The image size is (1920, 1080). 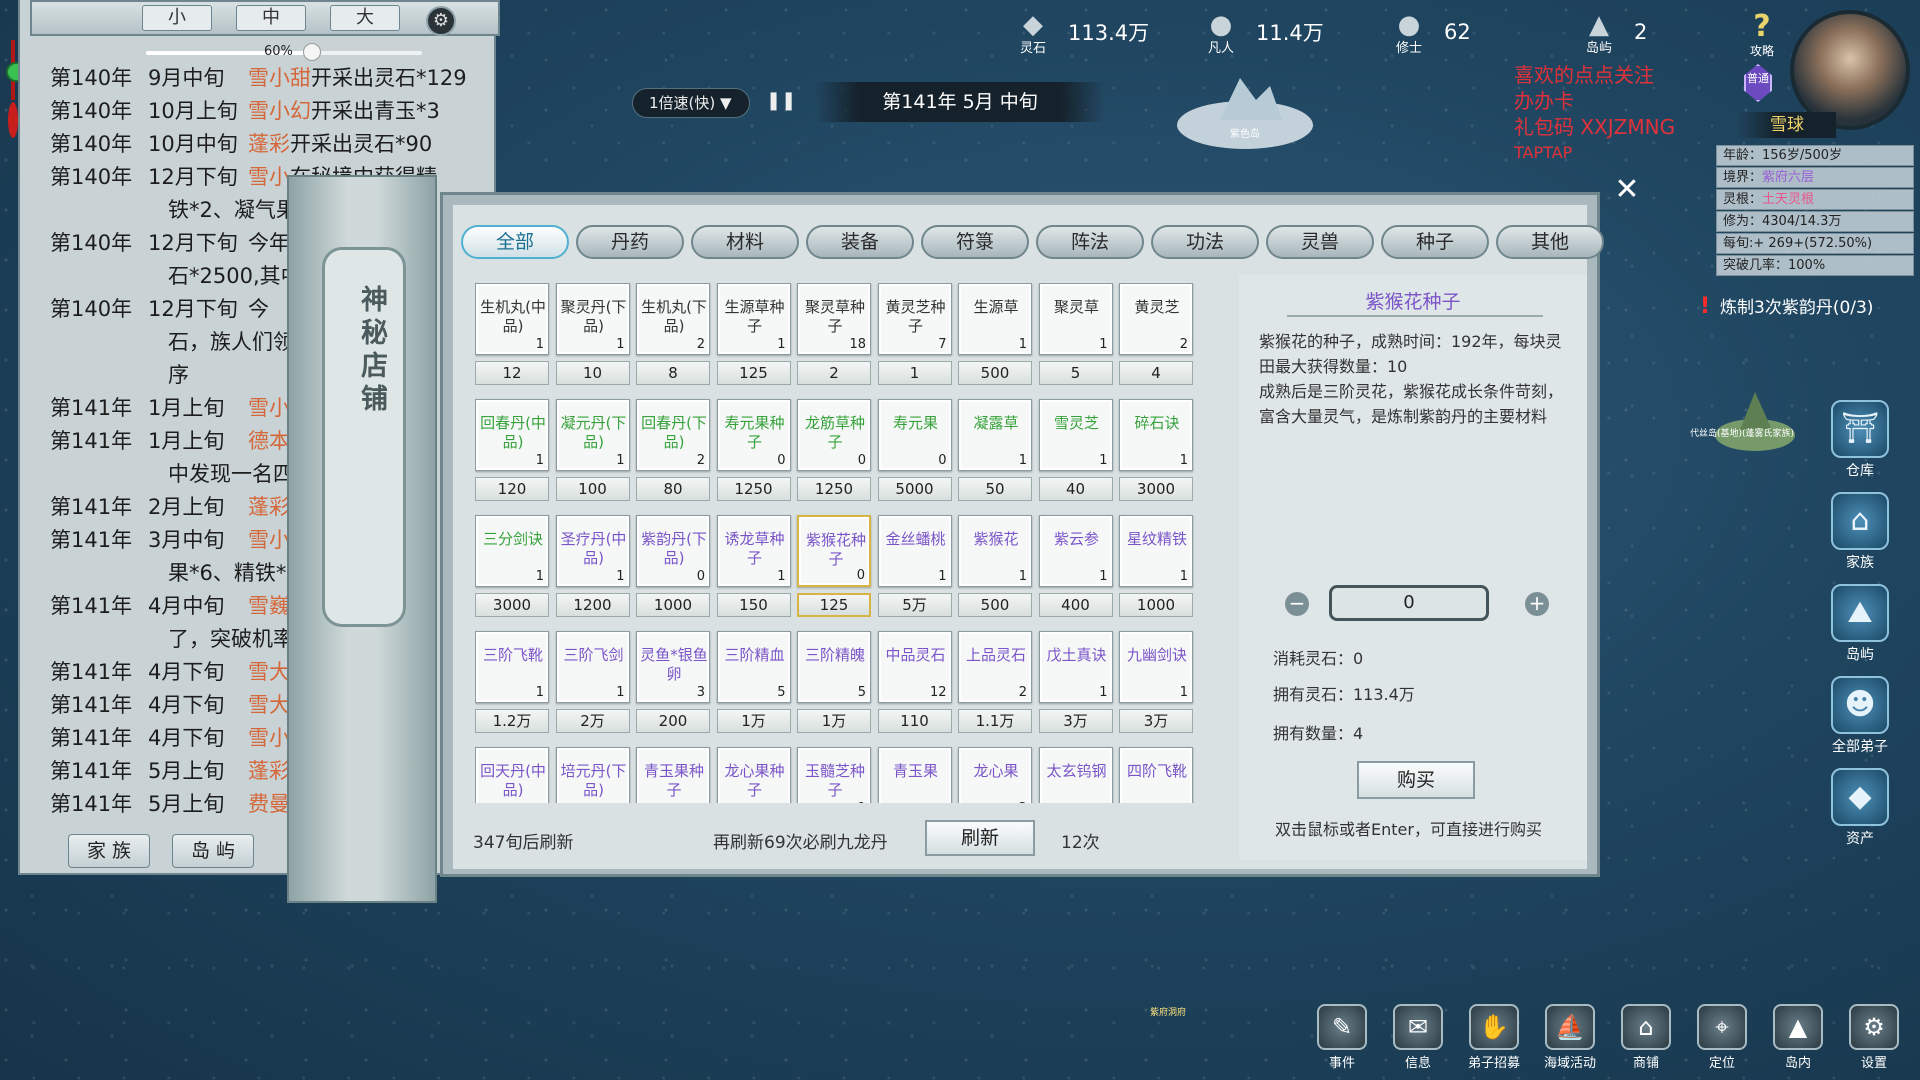 What do you see at coordinates (279, 78) in the screenshot?
I see `log-person-name: 雪小甜` at bounding box center [279, 78].